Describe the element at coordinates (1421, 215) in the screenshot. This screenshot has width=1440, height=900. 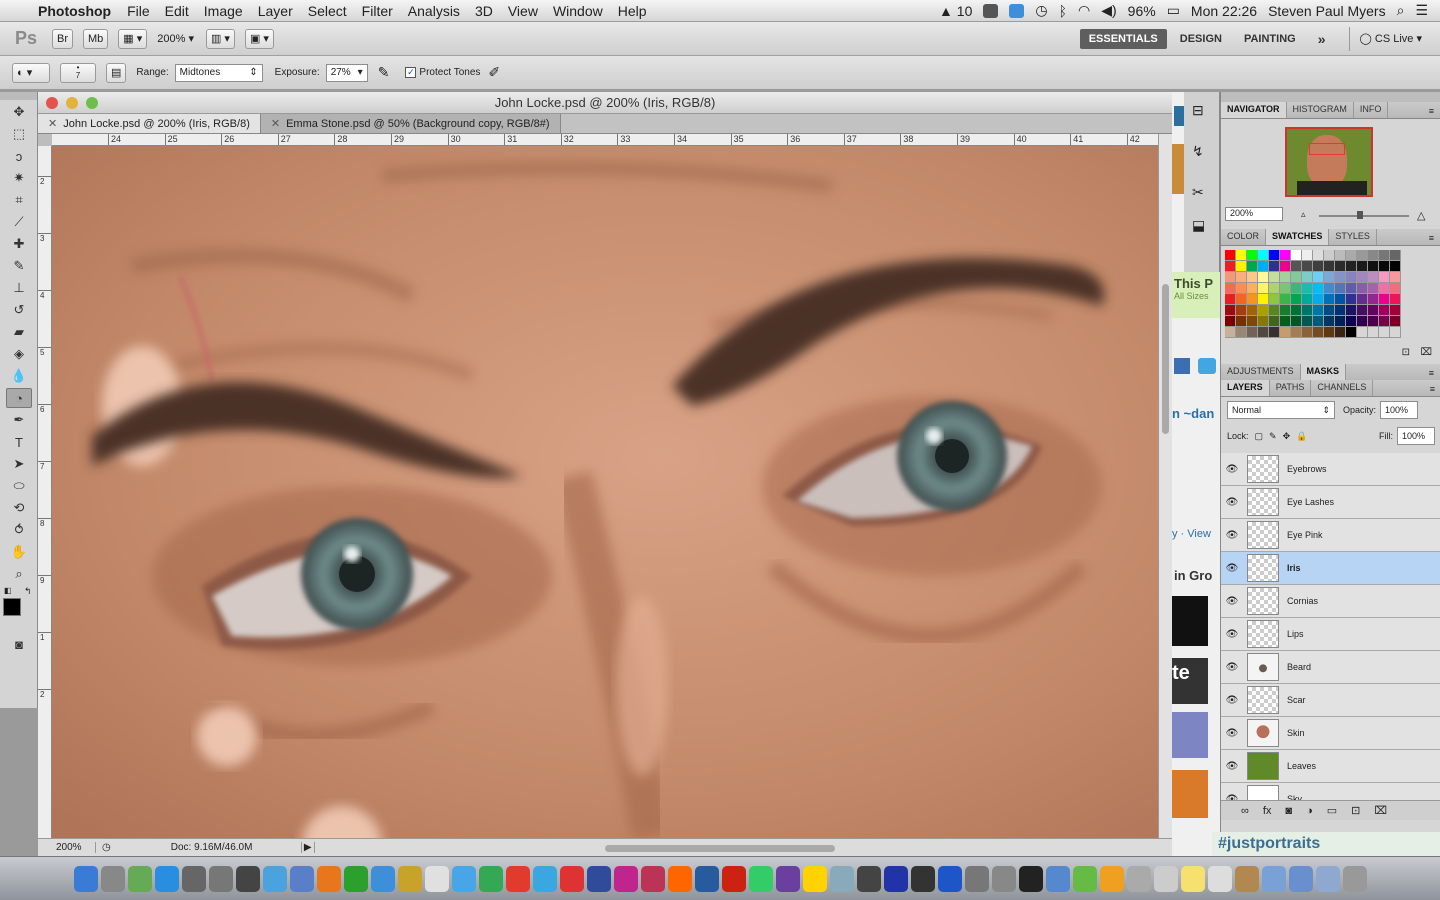
I see `zoom-in-icon: △` at that location.